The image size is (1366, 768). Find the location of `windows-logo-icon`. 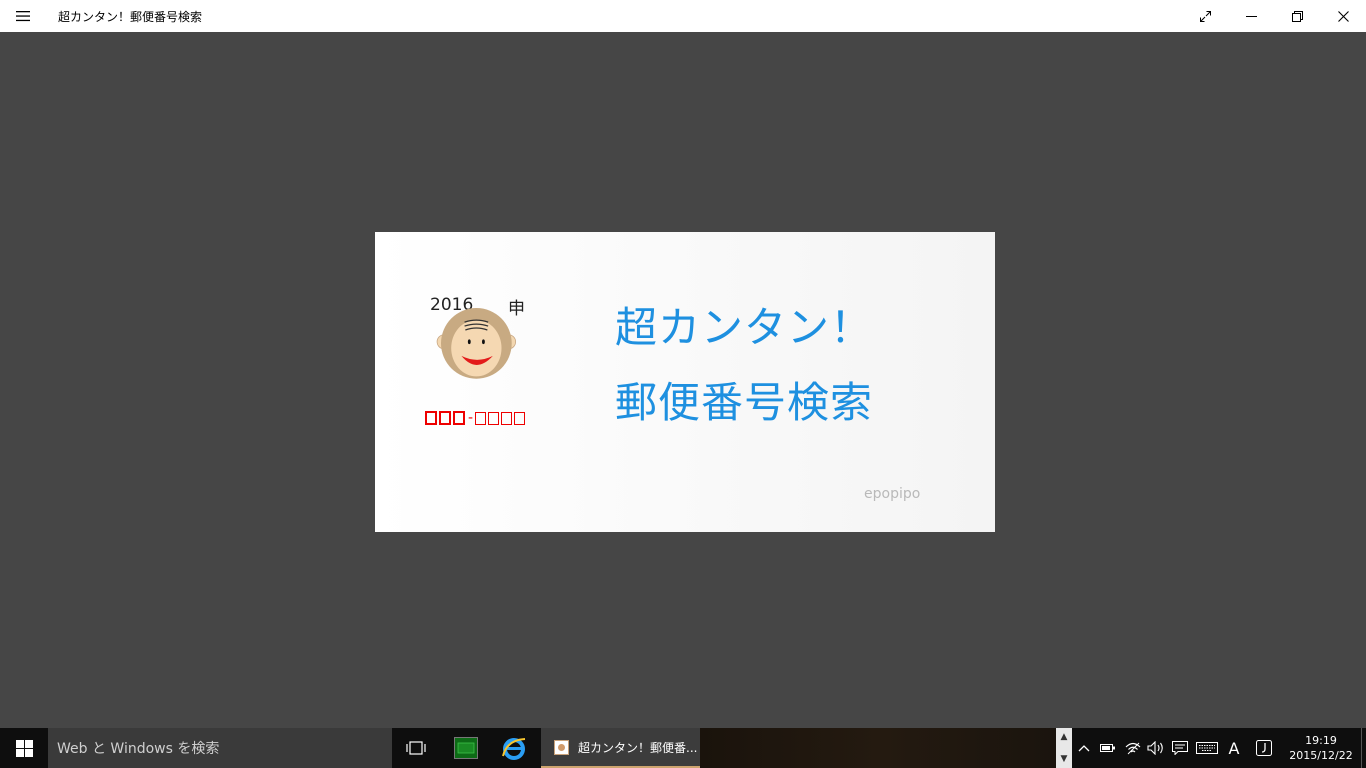

windows-logo-icon is located at coordinates (24, 748).